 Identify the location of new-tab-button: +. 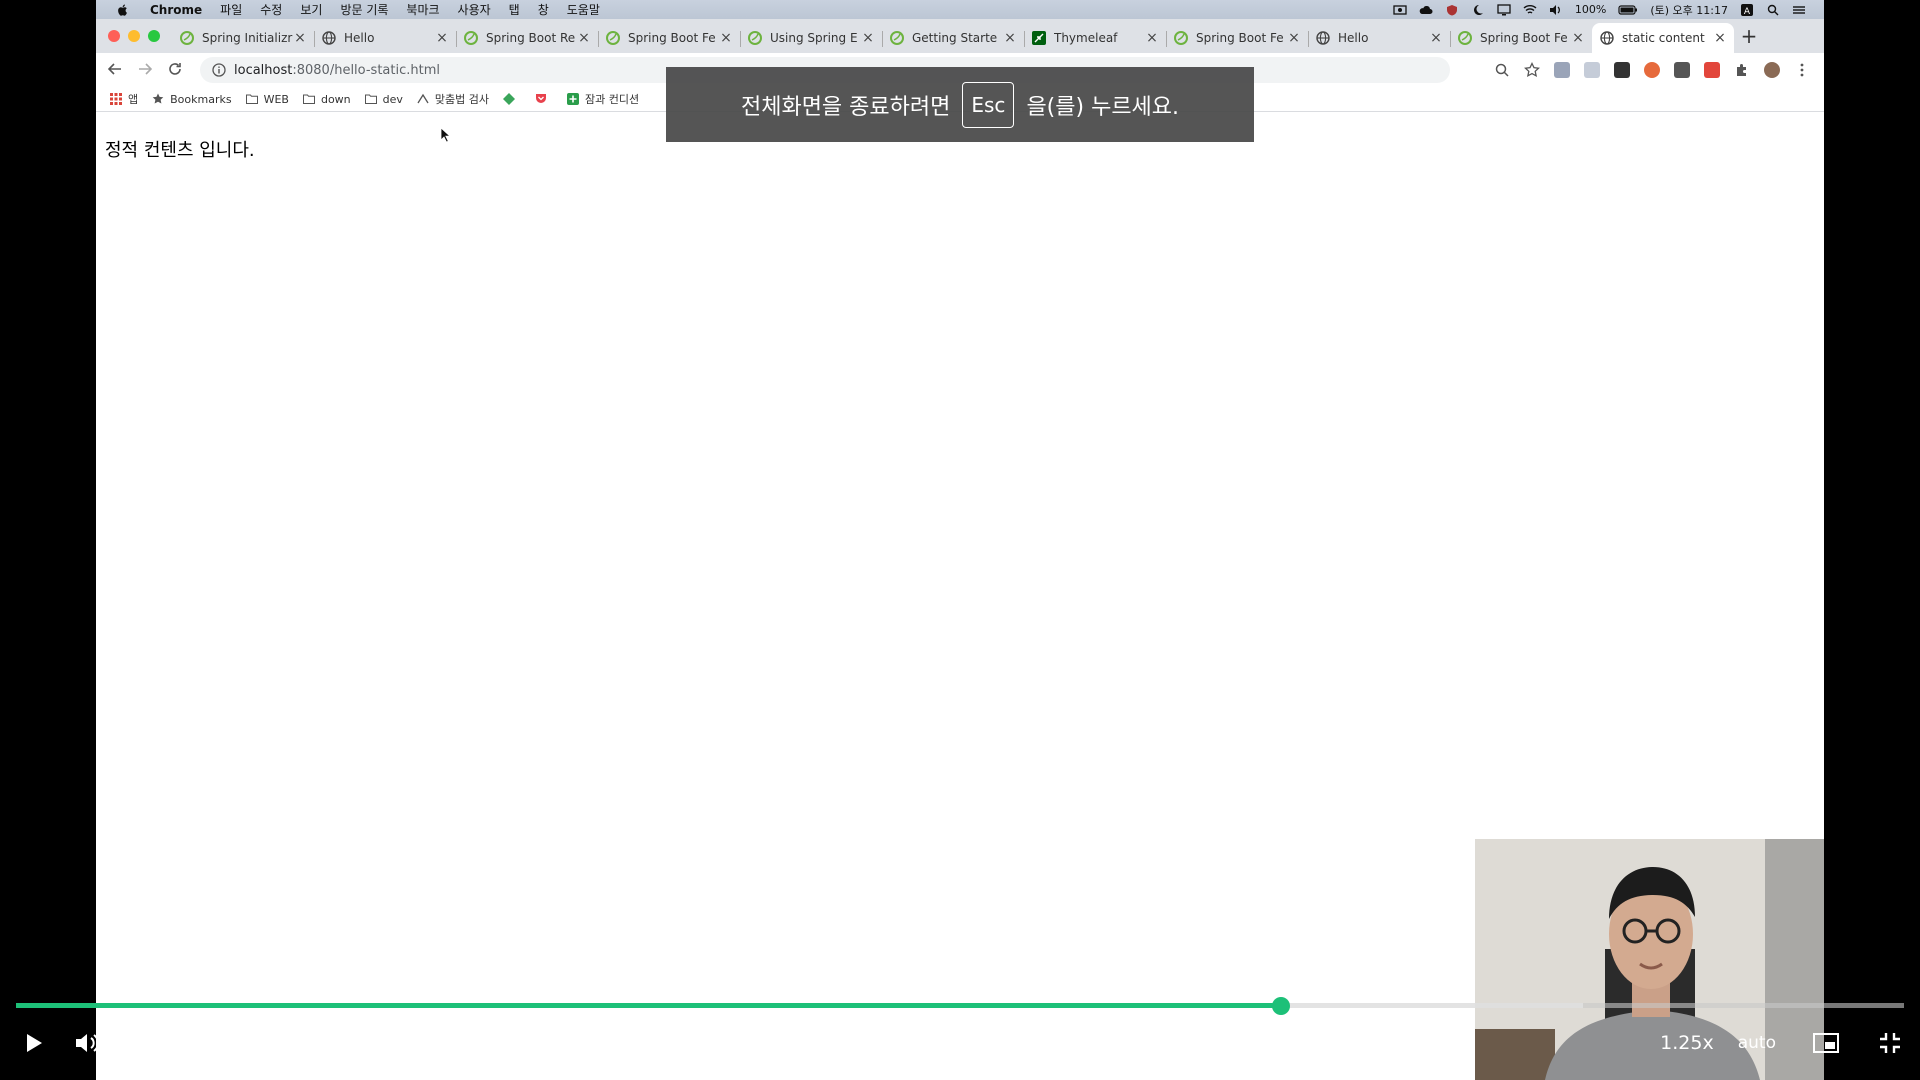
(1749, 36).